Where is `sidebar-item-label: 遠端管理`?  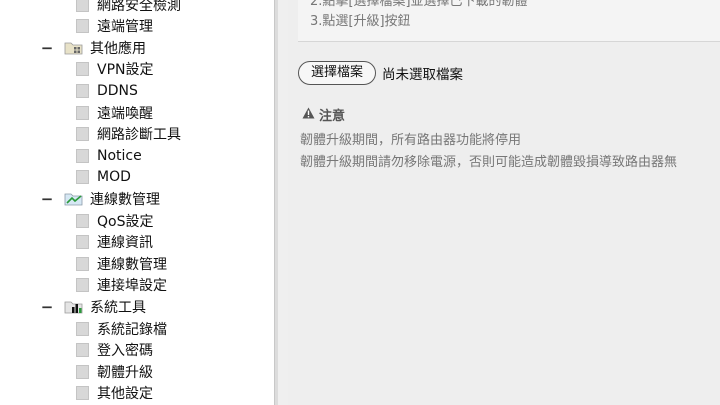 sidebar-item-label: 遠端管理 is located at coordinates (125, 27).